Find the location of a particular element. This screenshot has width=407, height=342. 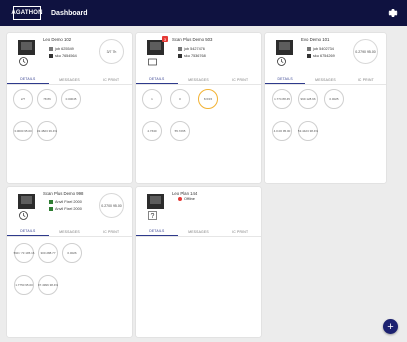

machine-name: Leo Demo 102 is located at coordinates (57, 39).